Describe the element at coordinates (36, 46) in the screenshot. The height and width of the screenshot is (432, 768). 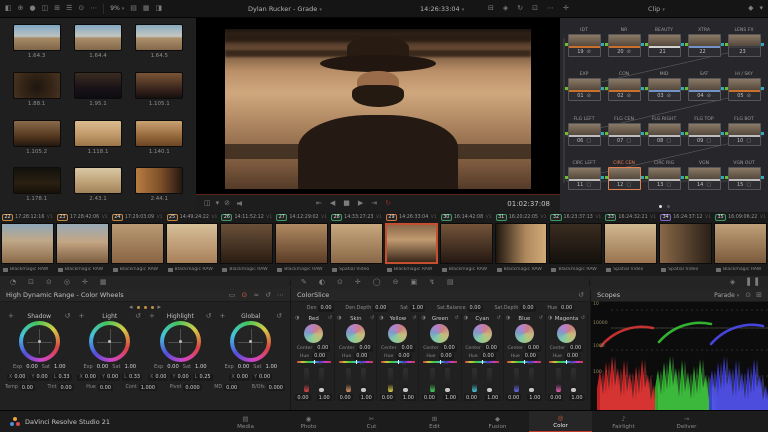
I see `gallery-still: 1.64.3` at that location.